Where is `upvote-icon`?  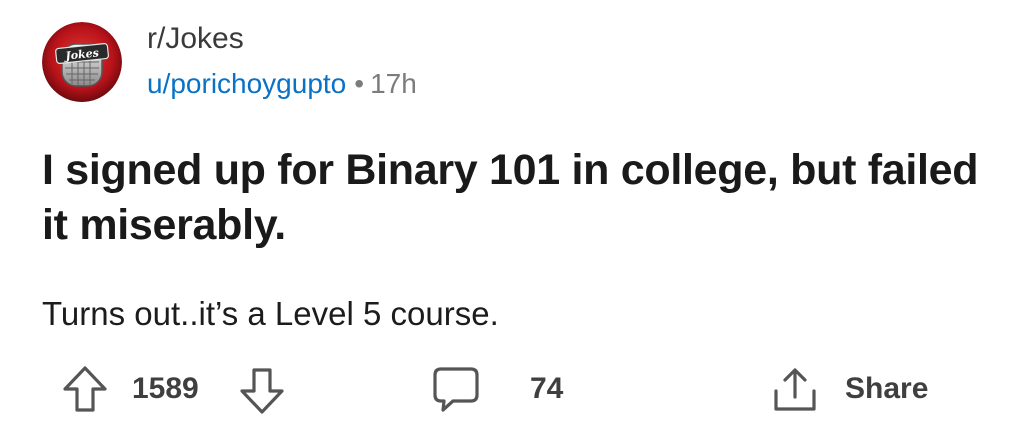
upvote-icon is located at coordinates (85, 389).